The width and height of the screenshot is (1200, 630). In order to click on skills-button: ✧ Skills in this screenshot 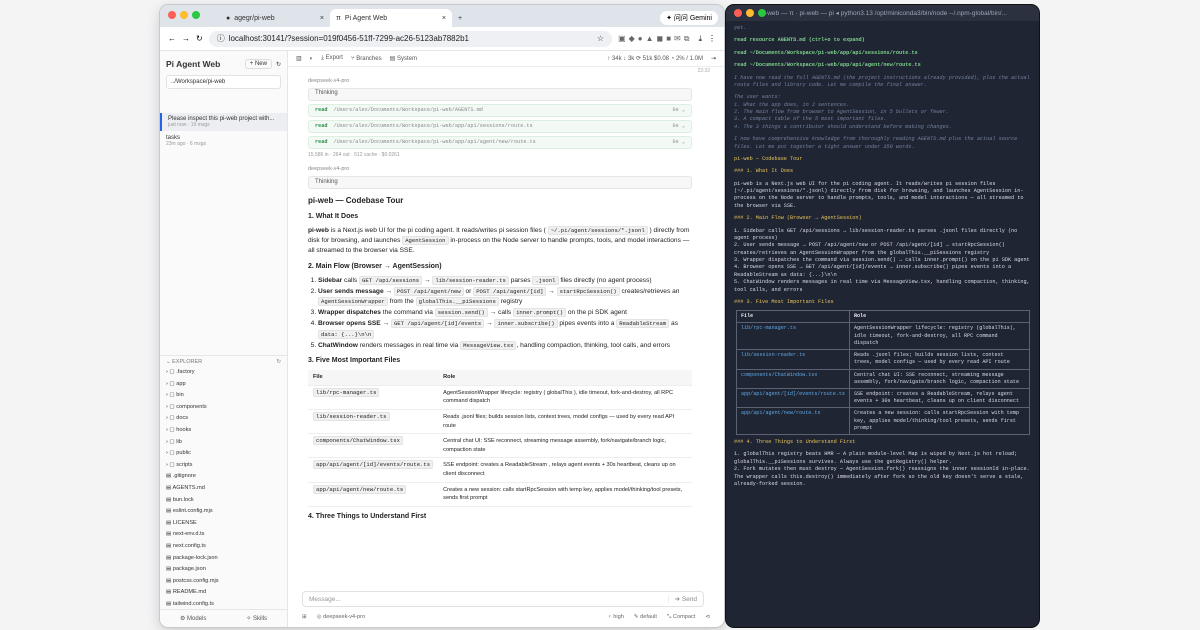, I will do `click(256, 618)`.